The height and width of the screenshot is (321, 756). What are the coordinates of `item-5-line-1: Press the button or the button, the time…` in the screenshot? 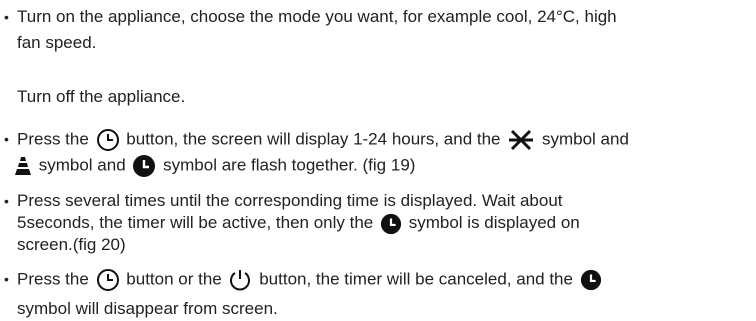 It's located at (310, 280).